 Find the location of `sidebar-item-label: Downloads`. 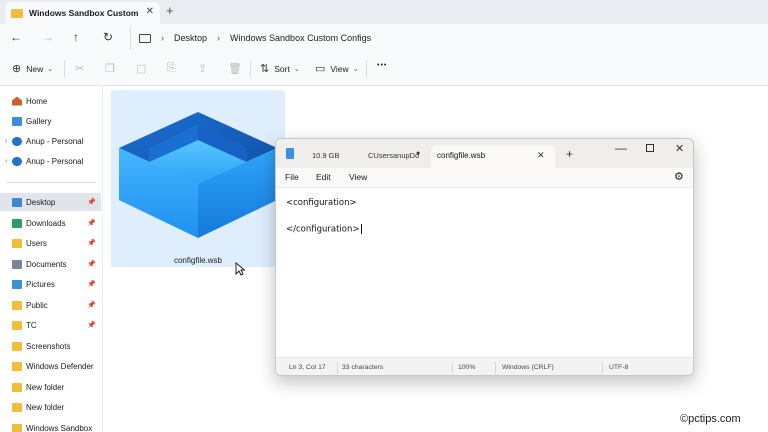

sidebar-item-label: Downloads is located at coordinates (46, 223).